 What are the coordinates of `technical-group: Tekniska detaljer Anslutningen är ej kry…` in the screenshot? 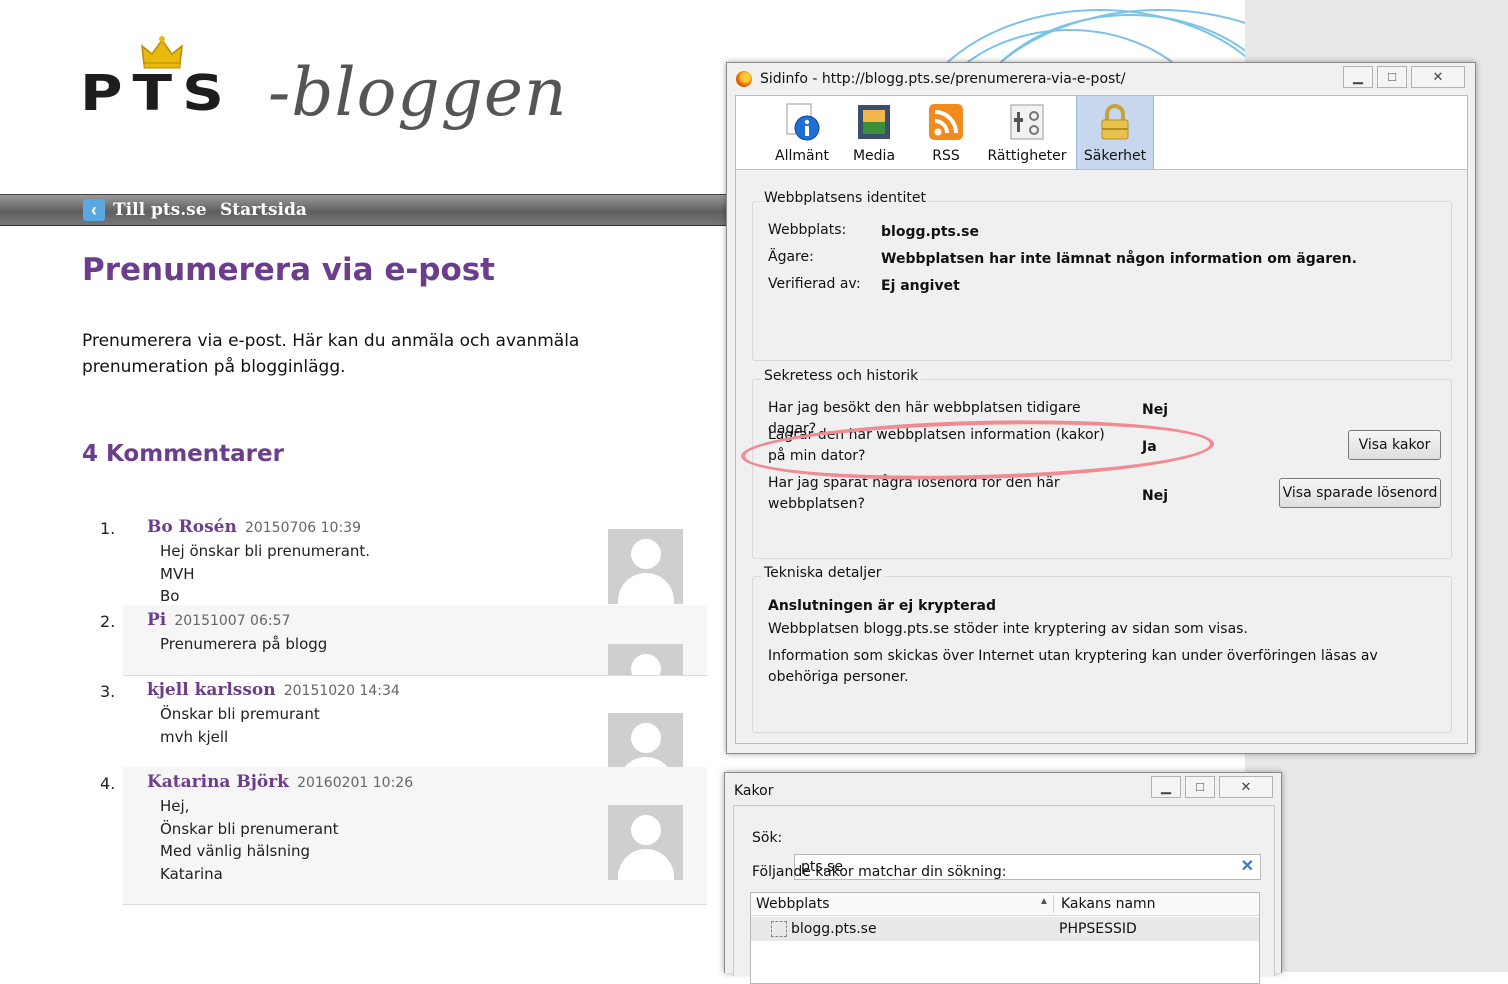 It's located at (1102, 649).